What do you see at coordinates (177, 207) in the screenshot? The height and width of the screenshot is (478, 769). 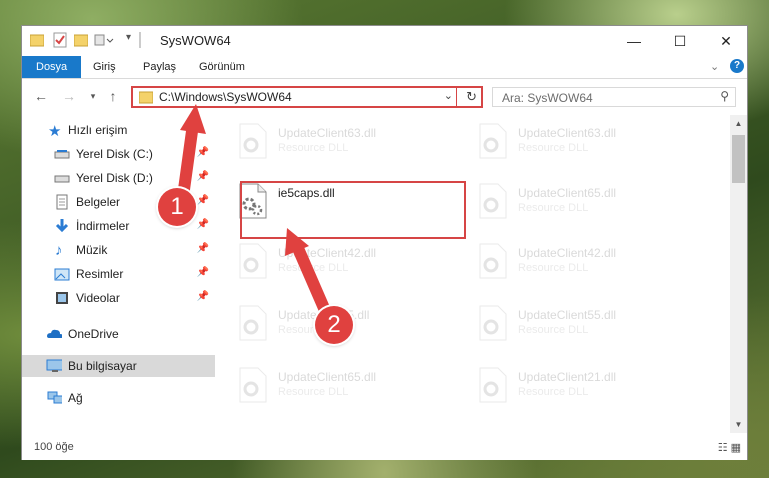 I see `step-1-badge: 1` at bounding box center [177, 207].